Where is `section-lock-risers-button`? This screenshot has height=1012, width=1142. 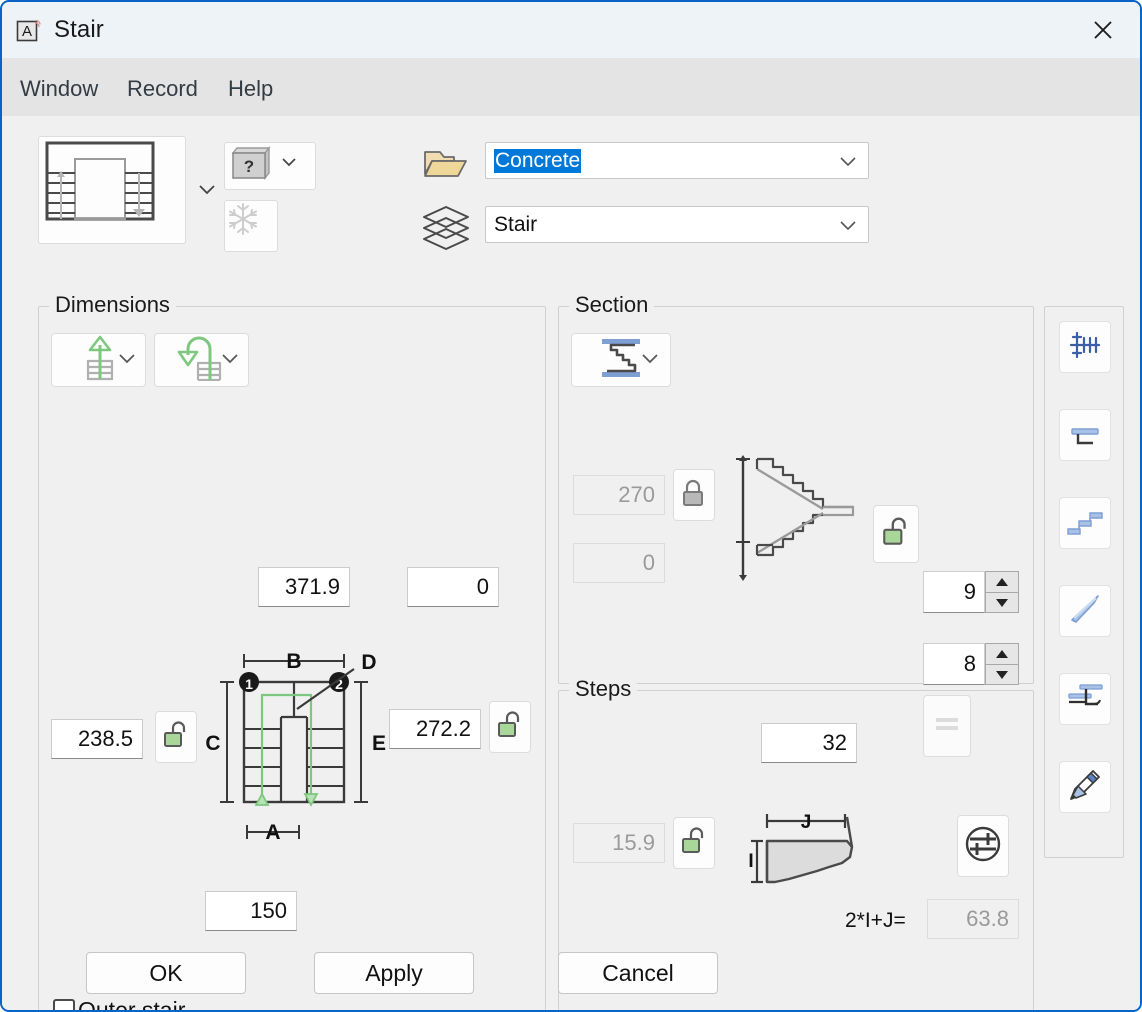
section-lock-risers-button is located at coordinates (896, 534).